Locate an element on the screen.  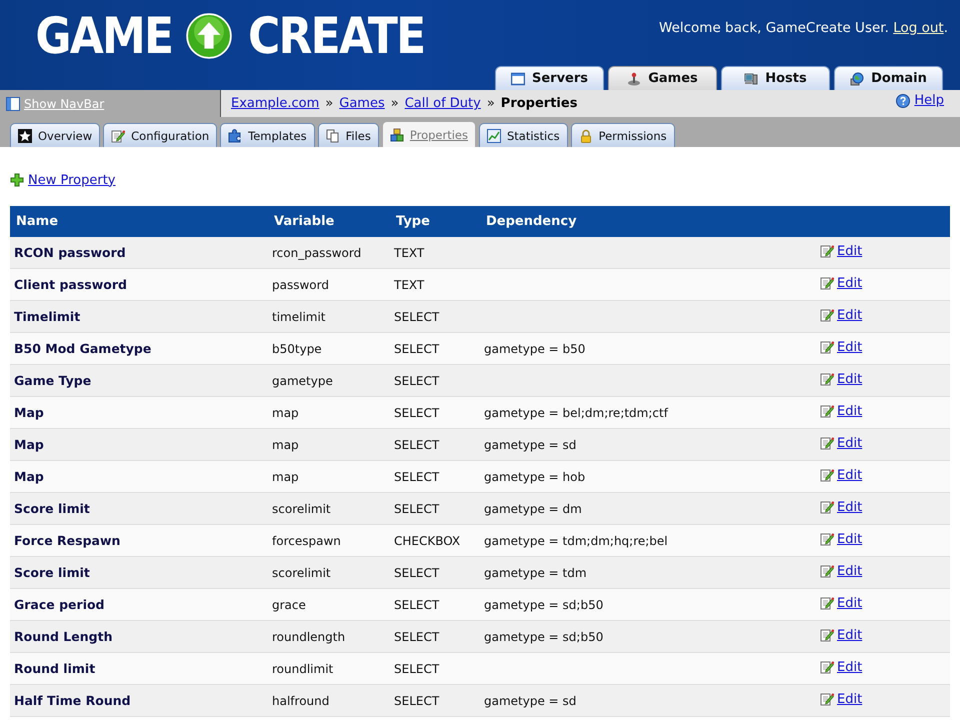
table-cell: Grace period is located at coordinates (139, 604).